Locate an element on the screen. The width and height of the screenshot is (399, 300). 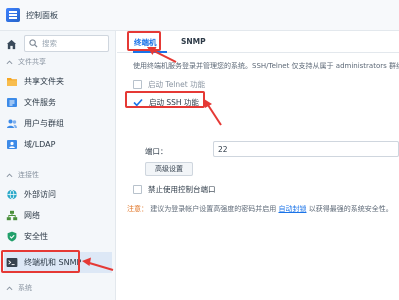
sidebar-item-ldap: 域/LDAP is located at coordinates (58, 144).